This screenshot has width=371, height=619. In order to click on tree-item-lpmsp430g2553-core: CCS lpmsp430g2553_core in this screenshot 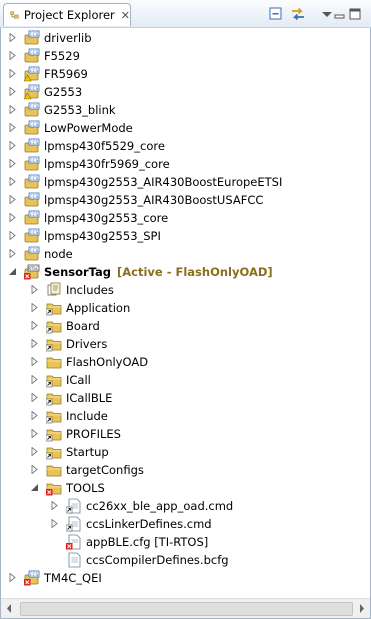, I will do `click(185, 218)`.